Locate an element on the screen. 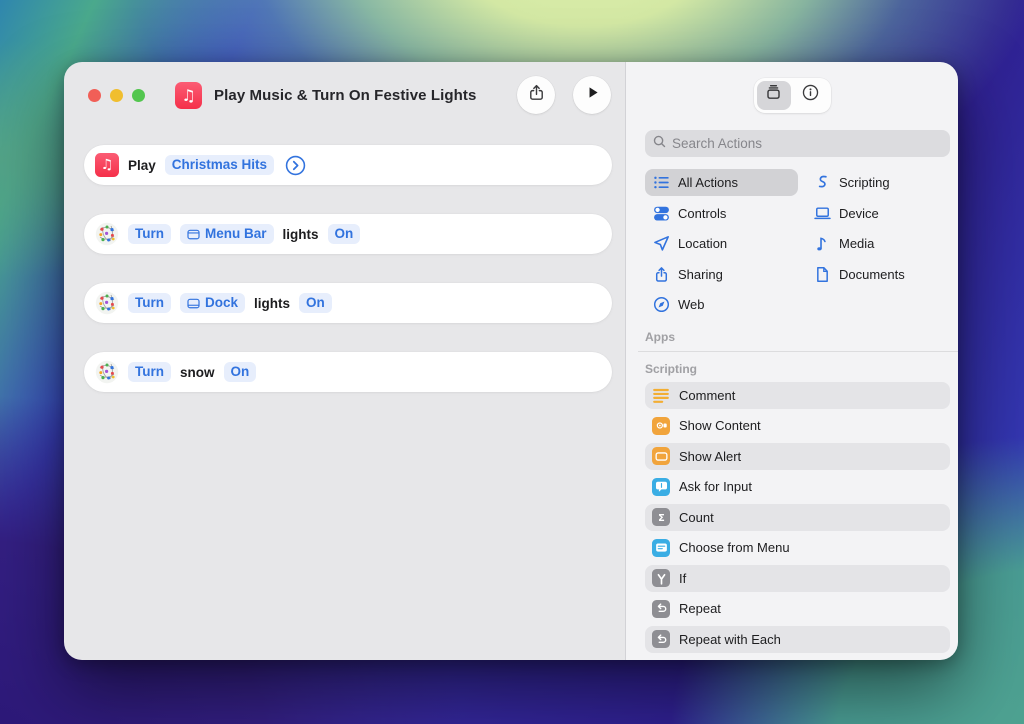  run-shortcut-button is located at coordinates (592, 95).